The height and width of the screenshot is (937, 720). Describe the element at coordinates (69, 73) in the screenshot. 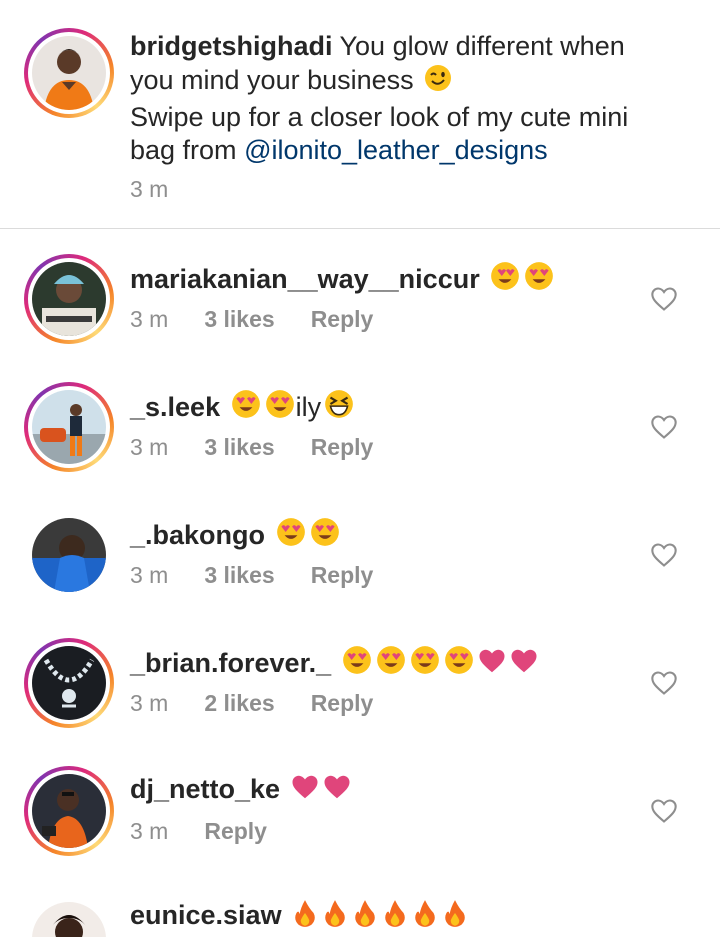

I see `post-author-avatar` at that location.